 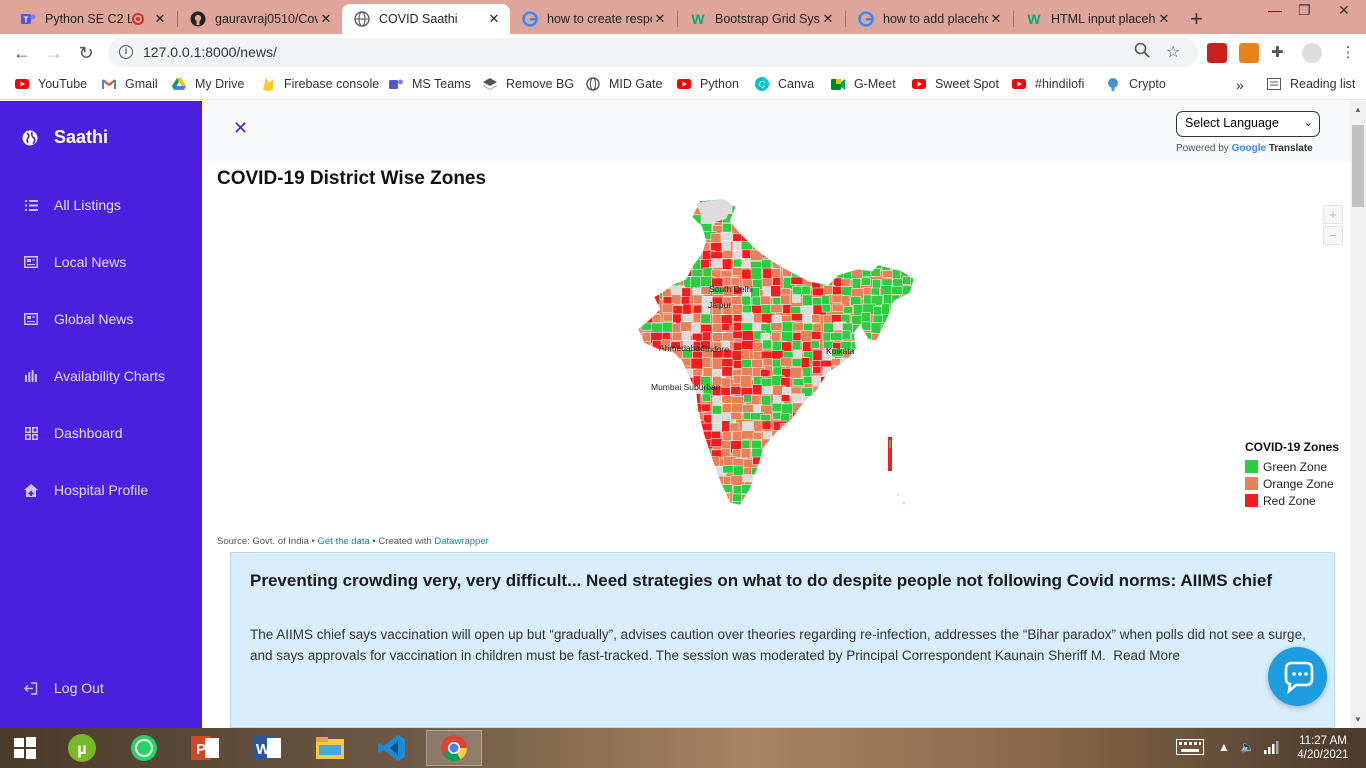 I want to click on new-tab-button: +, so click(x=1196, y=19).